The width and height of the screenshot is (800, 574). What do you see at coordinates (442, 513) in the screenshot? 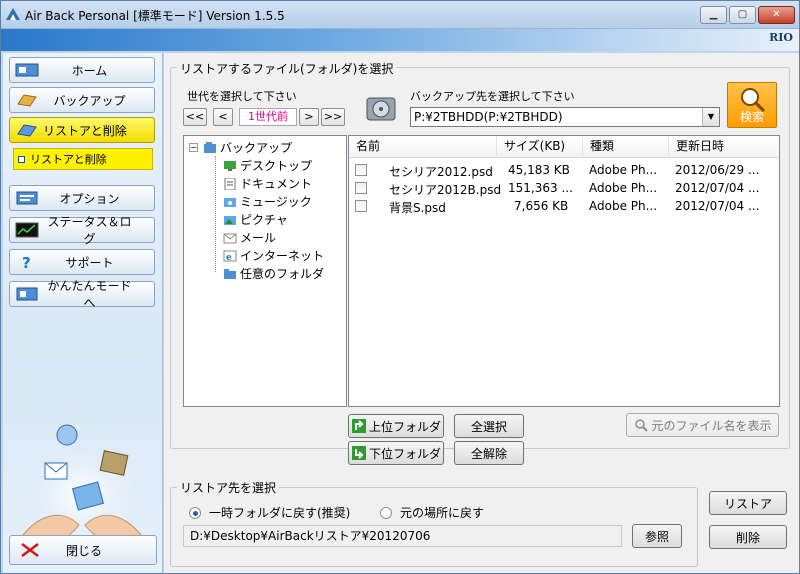
I see `radio-original-label: 元の場所に戻す` at bounding box center [442, 513].